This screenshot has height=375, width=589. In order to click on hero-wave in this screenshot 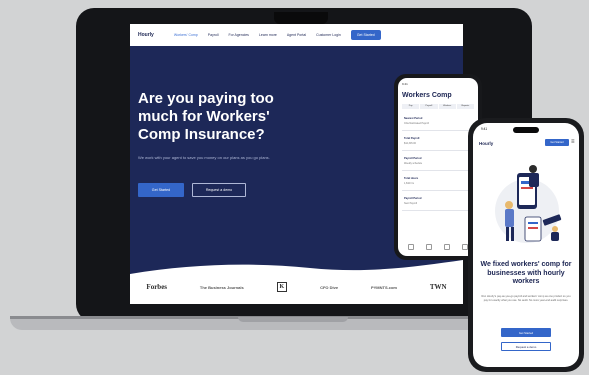, I will do `click(296, 270)`.